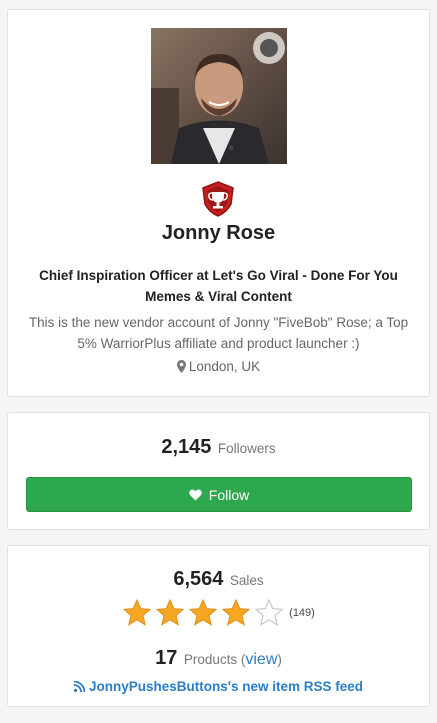  Describe the element at coordinates (198, 579) in the screenshot. I see `sales-count: 6,564` at that location.